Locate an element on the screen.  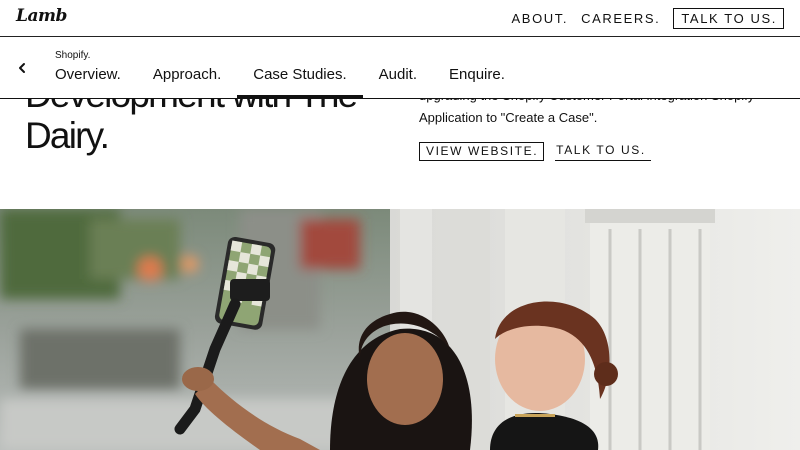
logo: Lamb is located at coordinates (41, 16).